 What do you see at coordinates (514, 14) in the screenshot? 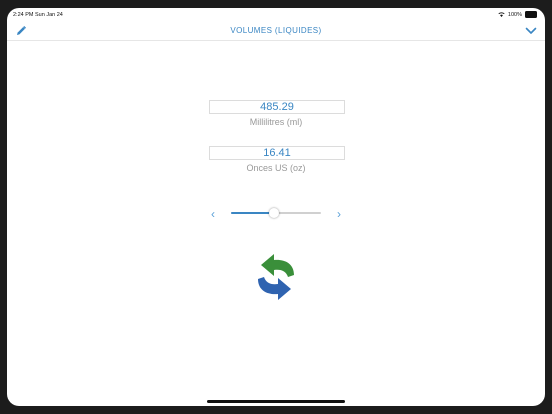
I see `battery-percent: 100%` at bounding box center [514, 14].